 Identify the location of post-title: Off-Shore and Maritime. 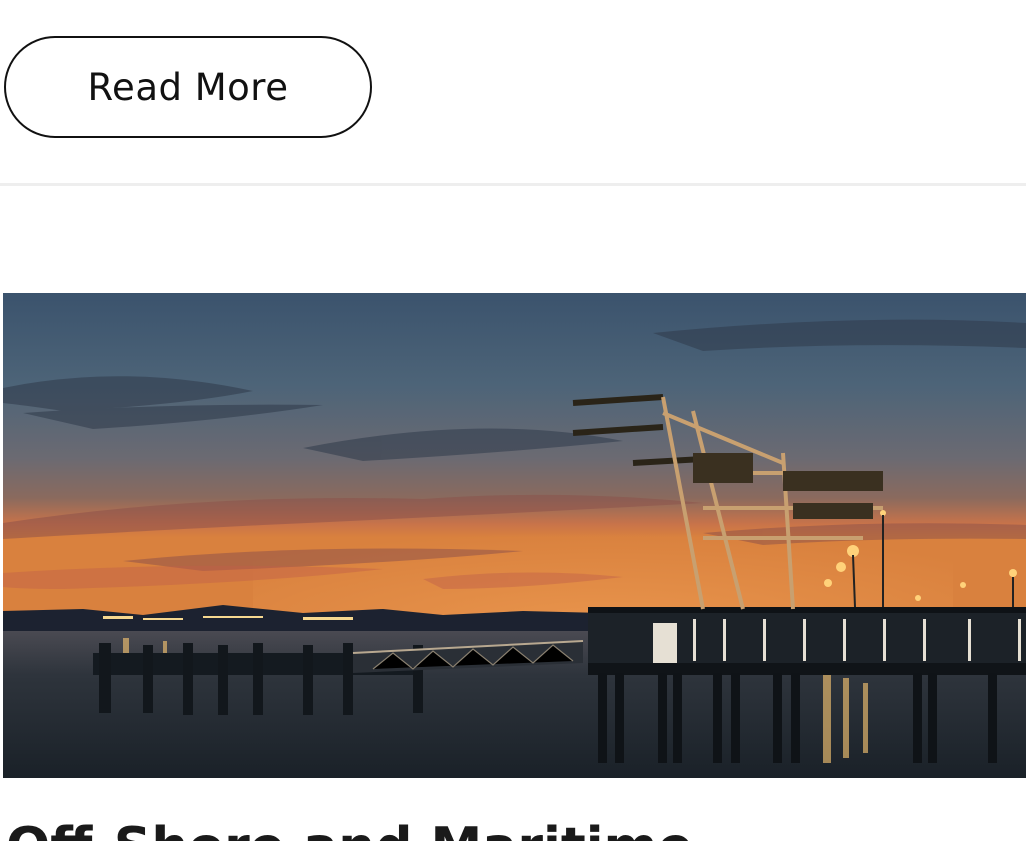
(349, 829).